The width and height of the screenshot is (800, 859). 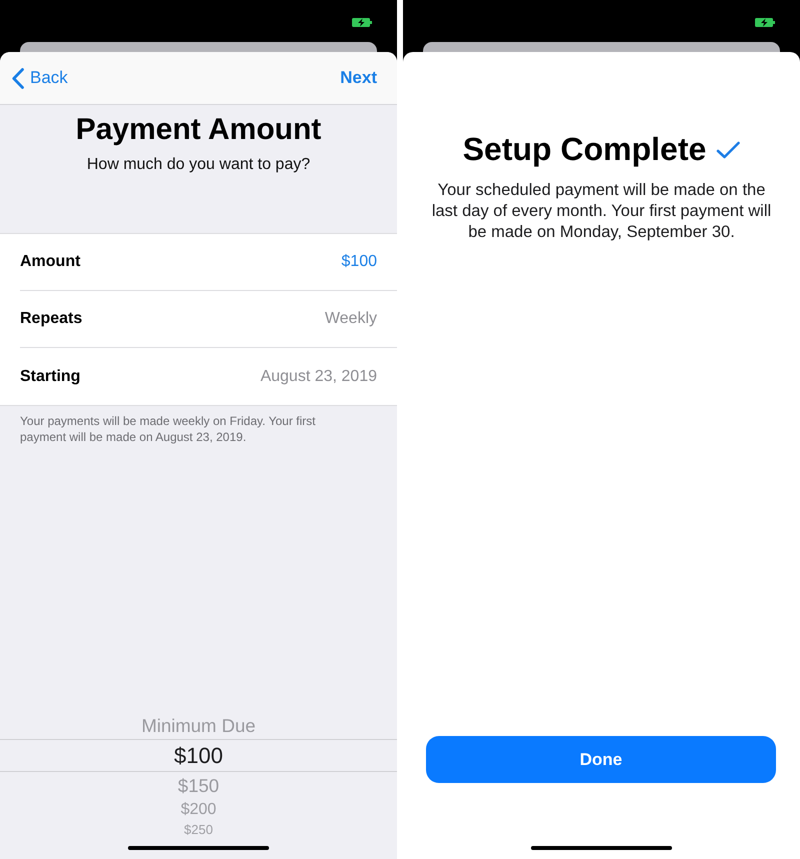 What do you see at coordinates (601, 759) in the screenshot?
I see `done-button: Done` at bounding box center [601, 759].